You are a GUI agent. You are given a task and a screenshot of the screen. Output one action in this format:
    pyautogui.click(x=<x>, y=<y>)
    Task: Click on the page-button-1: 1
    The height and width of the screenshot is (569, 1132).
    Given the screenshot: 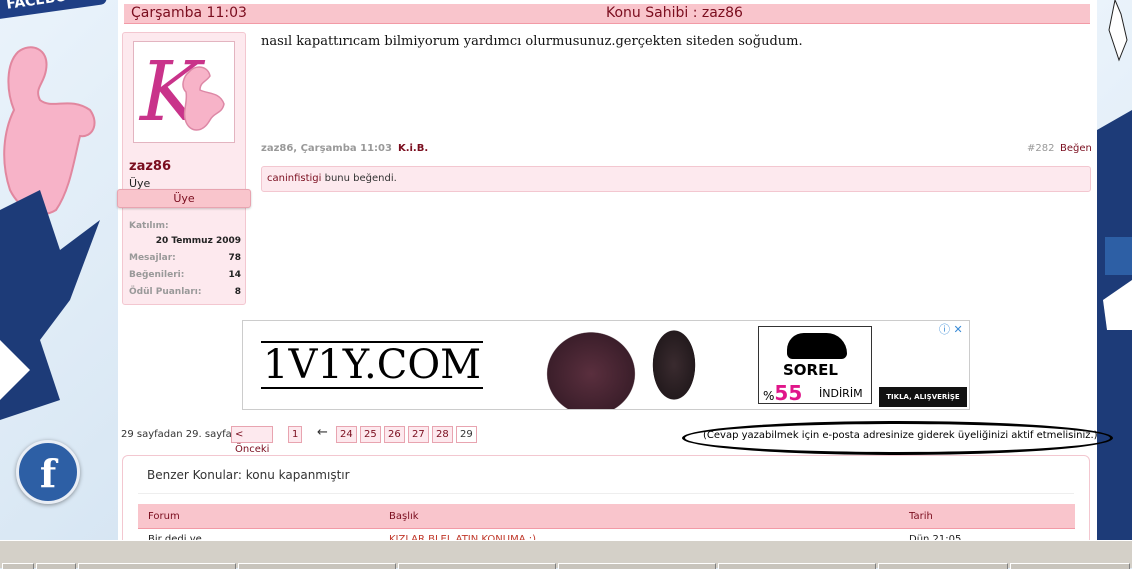 What is the action you would take?
    pyautogui.click(x=295, y=434)
    